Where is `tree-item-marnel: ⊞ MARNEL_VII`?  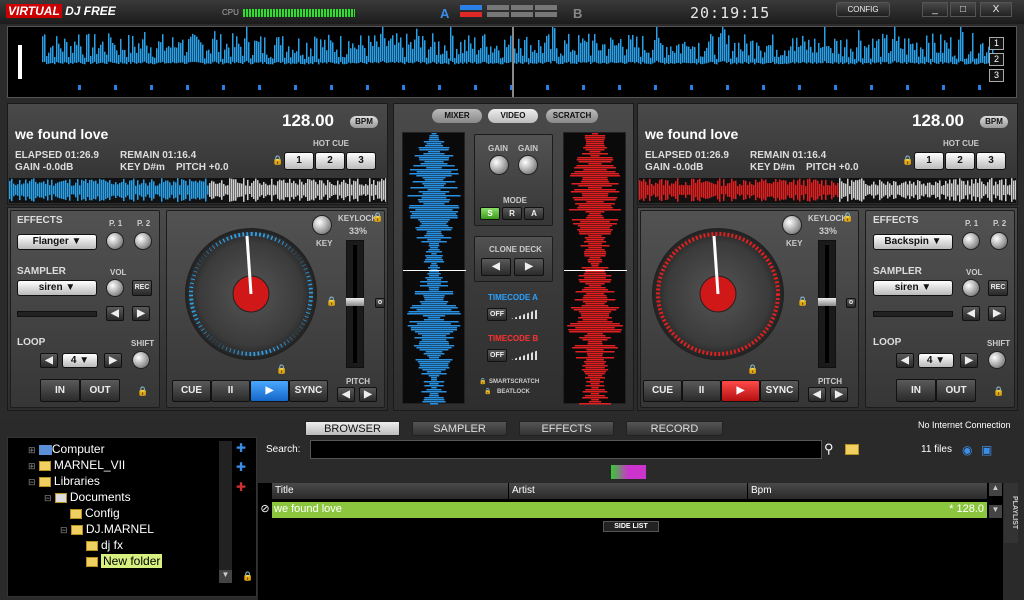 tree-item-marnel: ⊞ MARNEL_VII is located at coordinates (76, 465).